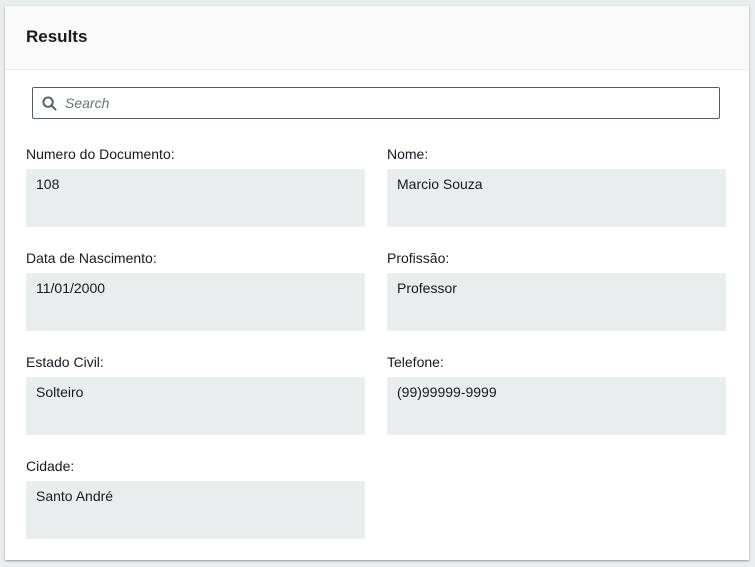 The height and width of the screenshot is (567, 755). Describe the element at coordinates (49, 103) in the screenshot. I see `search-icon` at that location.